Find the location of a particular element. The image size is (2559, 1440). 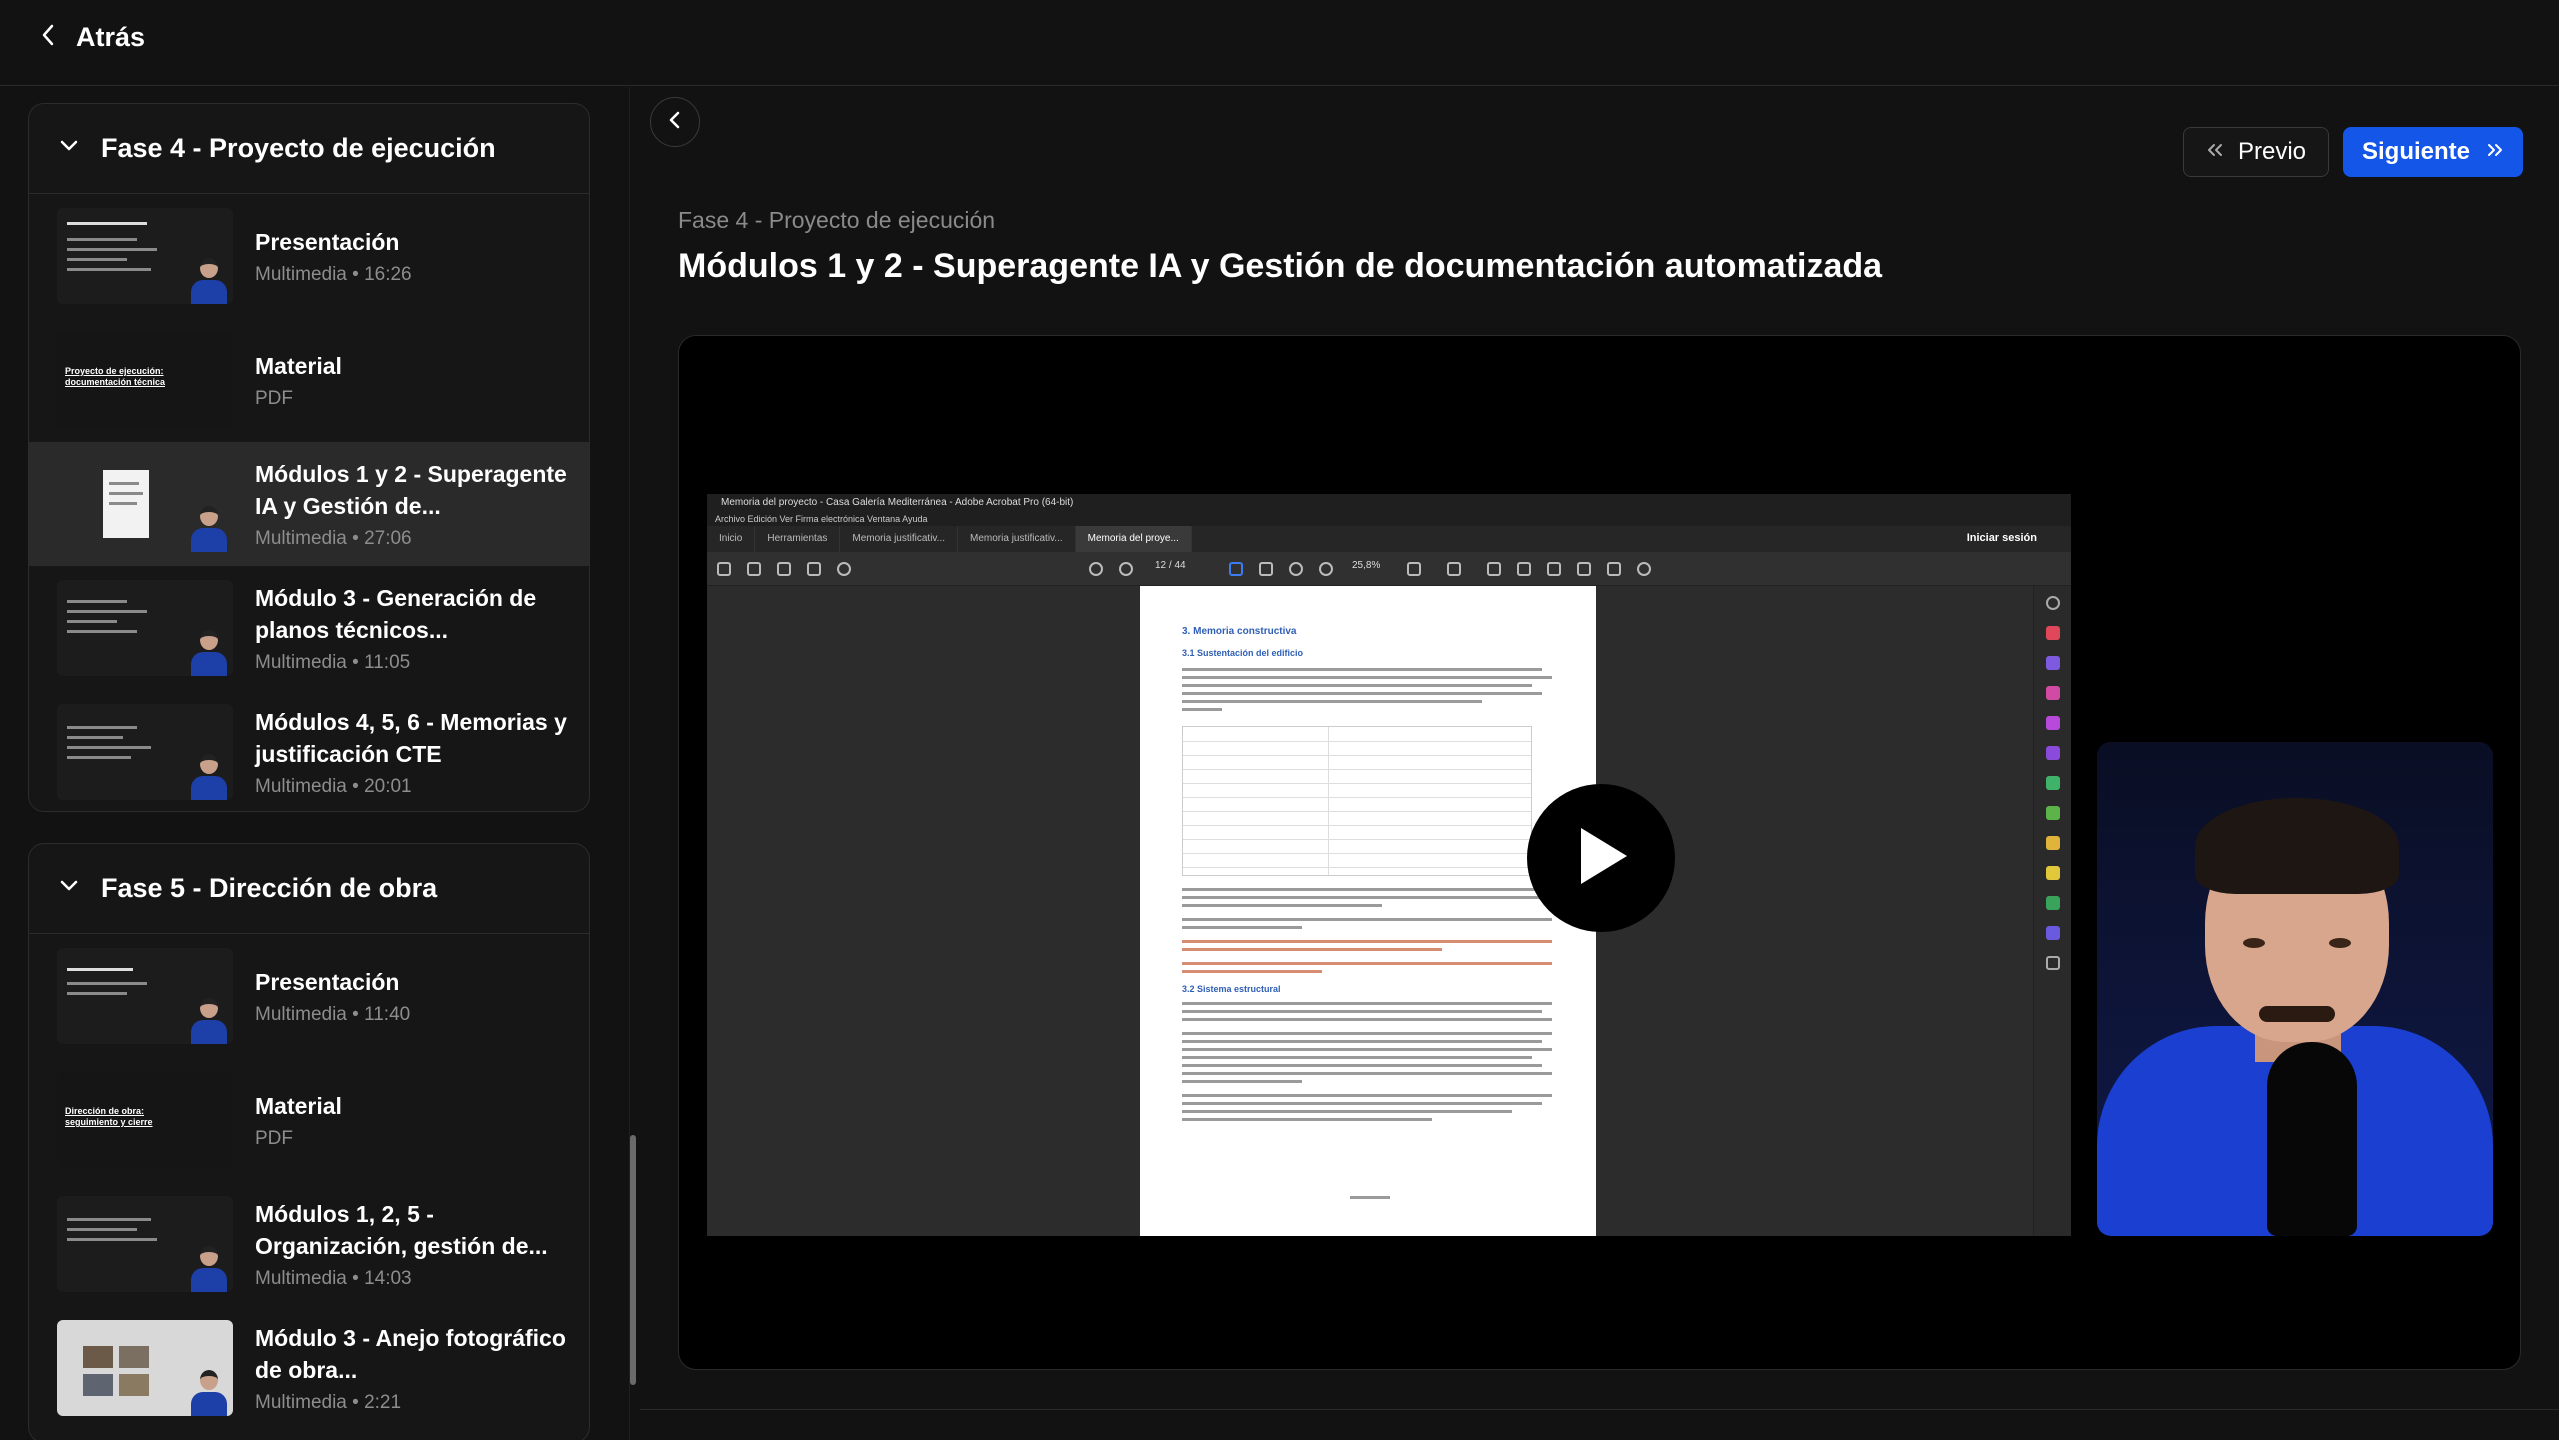

acrobat-signin: Iniciar sesión is located at coordinates (2001, 538).